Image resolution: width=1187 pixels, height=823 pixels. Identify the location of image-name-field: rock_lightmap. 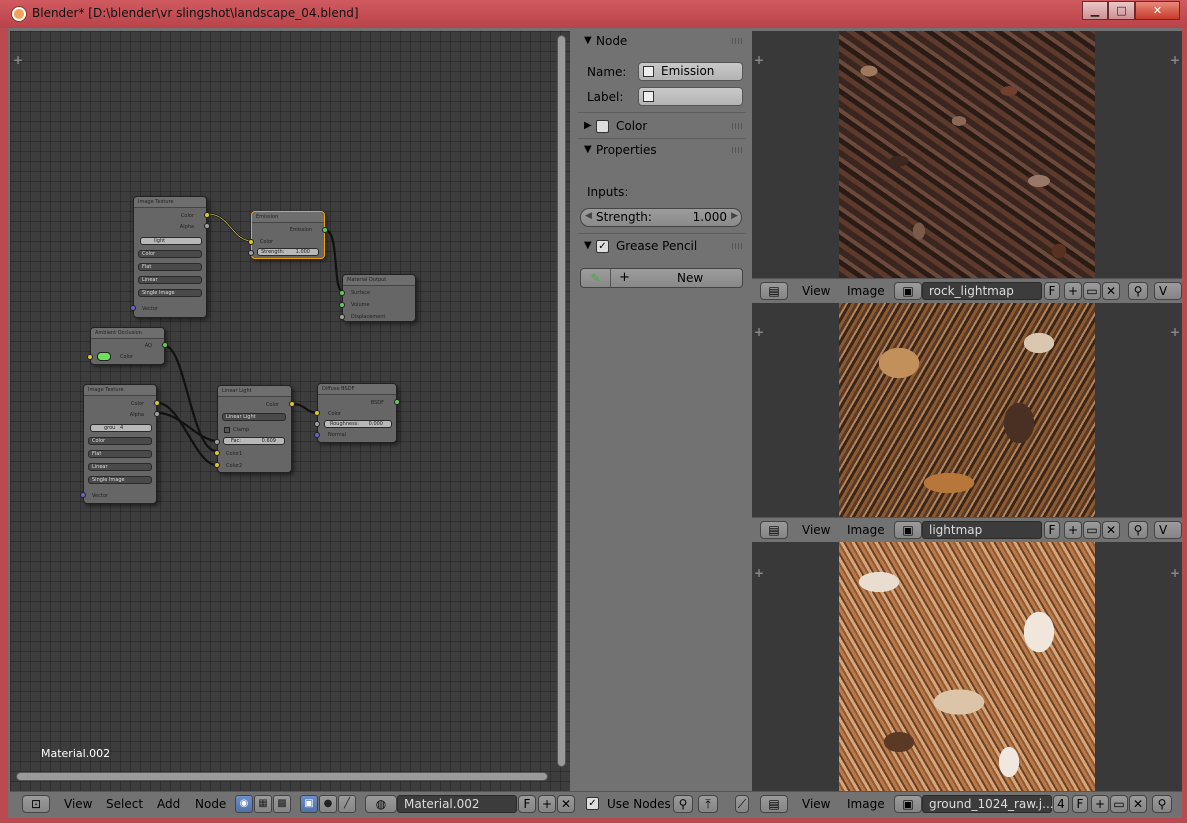
(982, 291).